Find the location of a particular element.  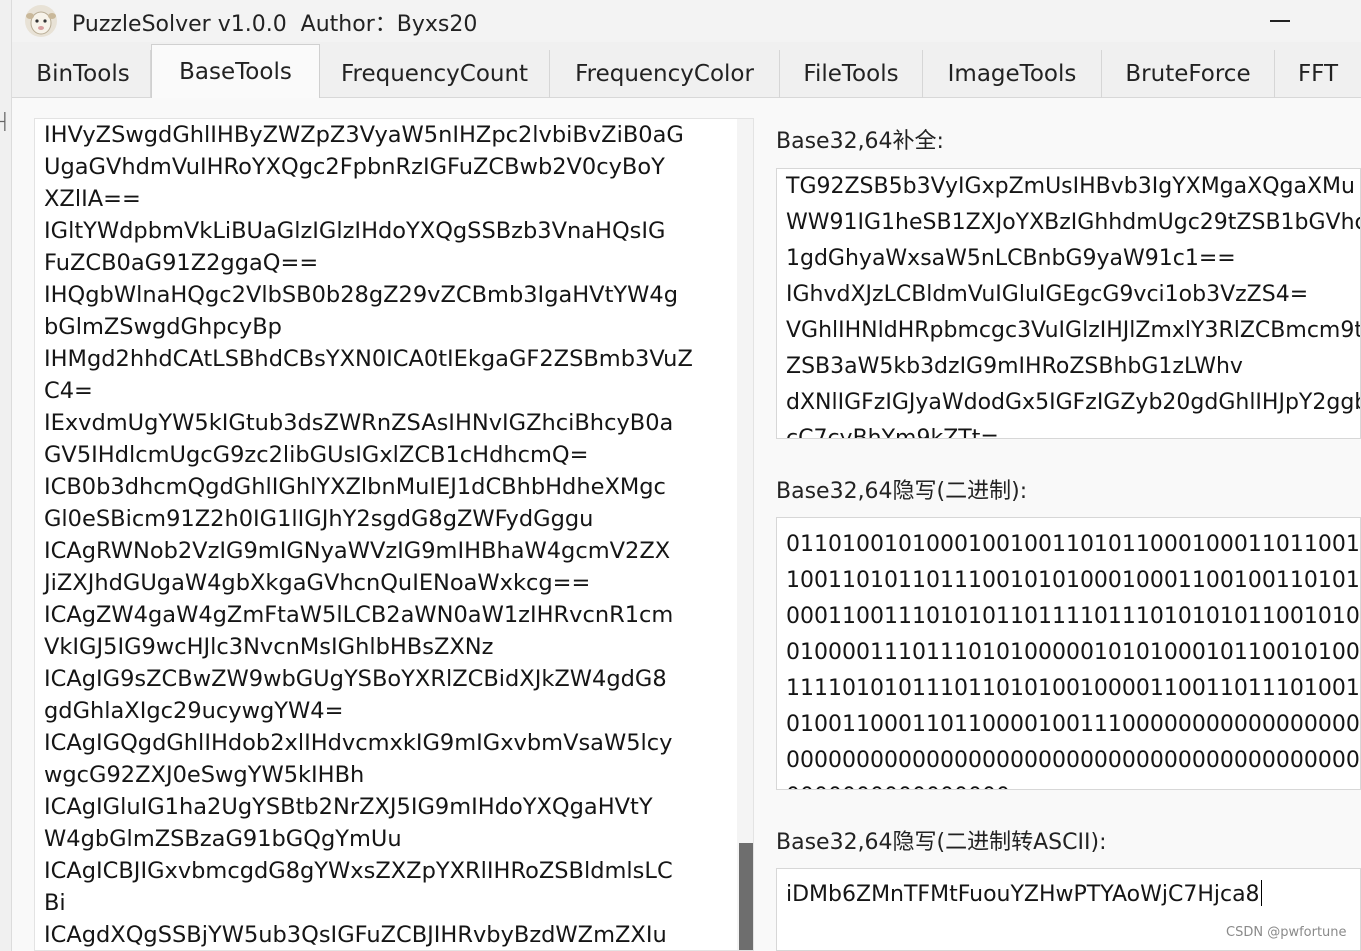

text-line: TG92ZSB5b3VyIGxpZmUsIHBvb3IgYXMgaXQgaXMu is located at coordinates (1070, 186).